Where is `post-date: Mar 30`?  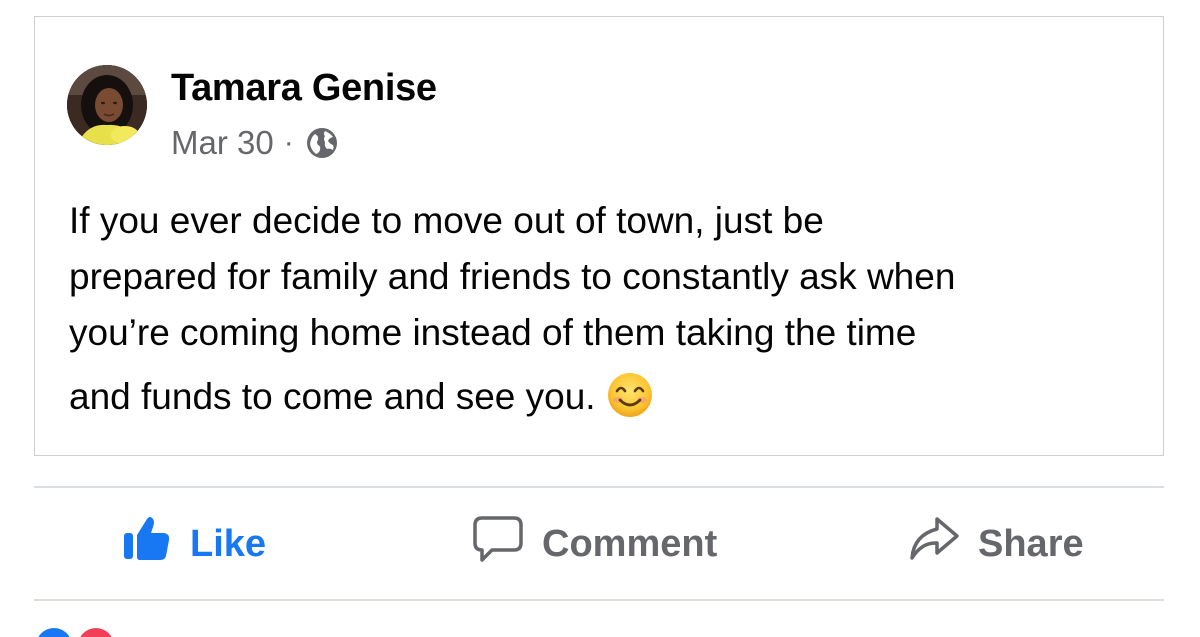
post-date: Mar 30 is located at coordinates (222, 143).